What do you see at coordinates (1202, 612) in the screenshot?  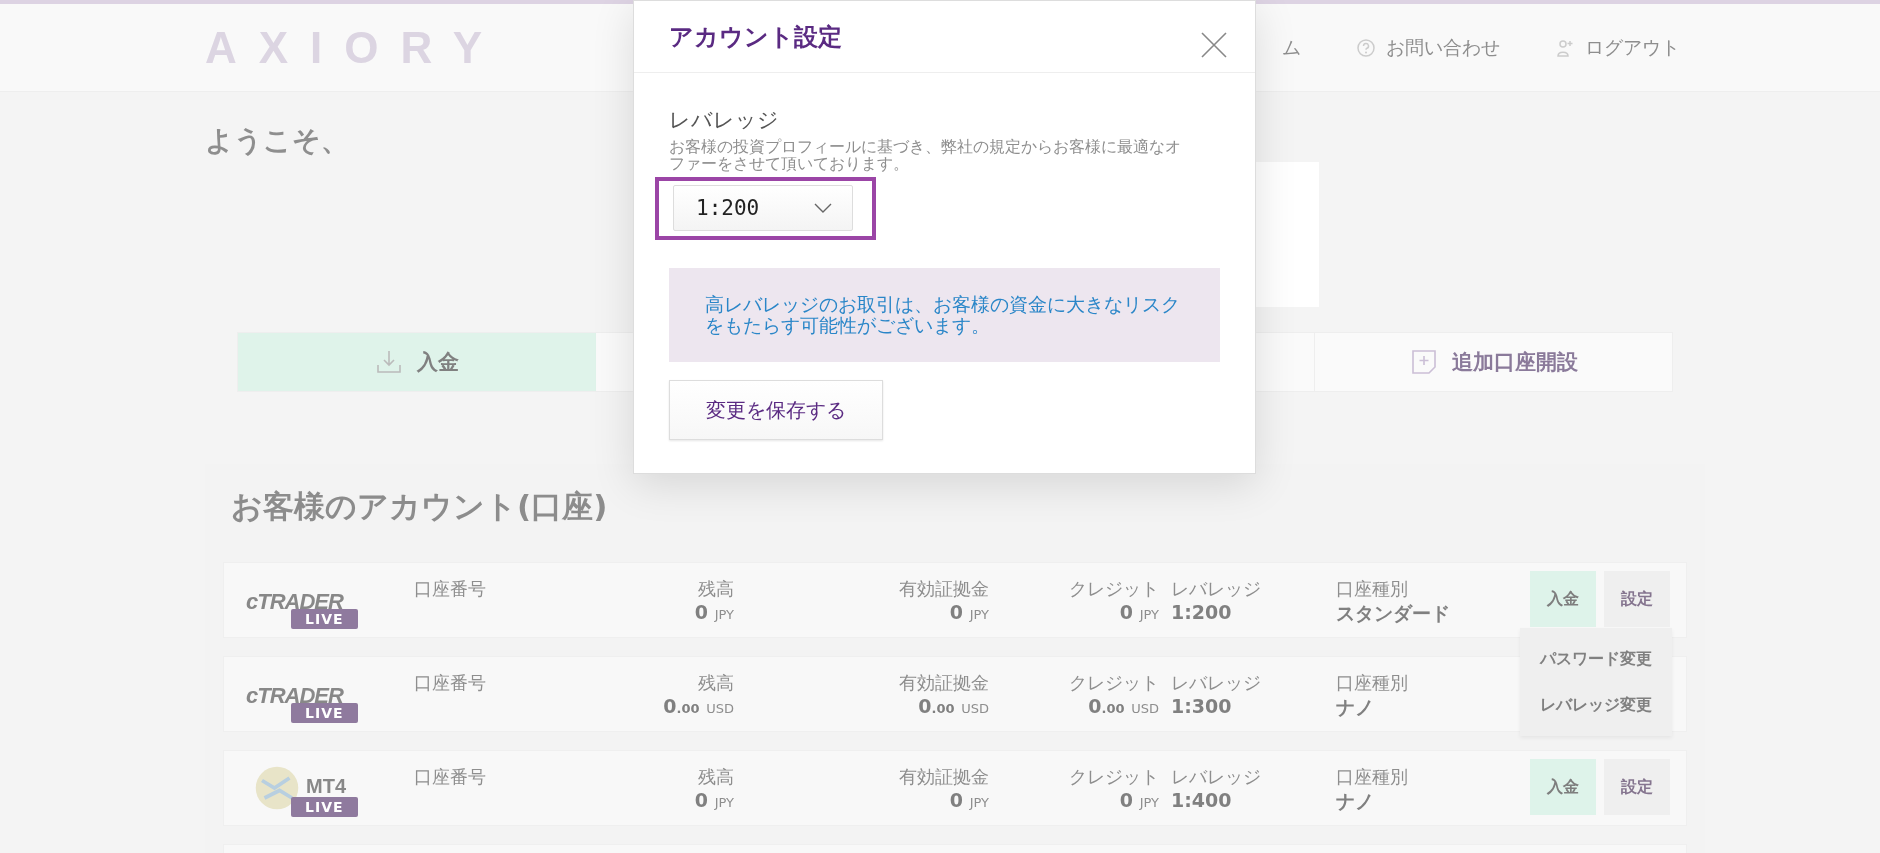 I see `leverage-value: 1:200` at bounding box center [1202, 612].